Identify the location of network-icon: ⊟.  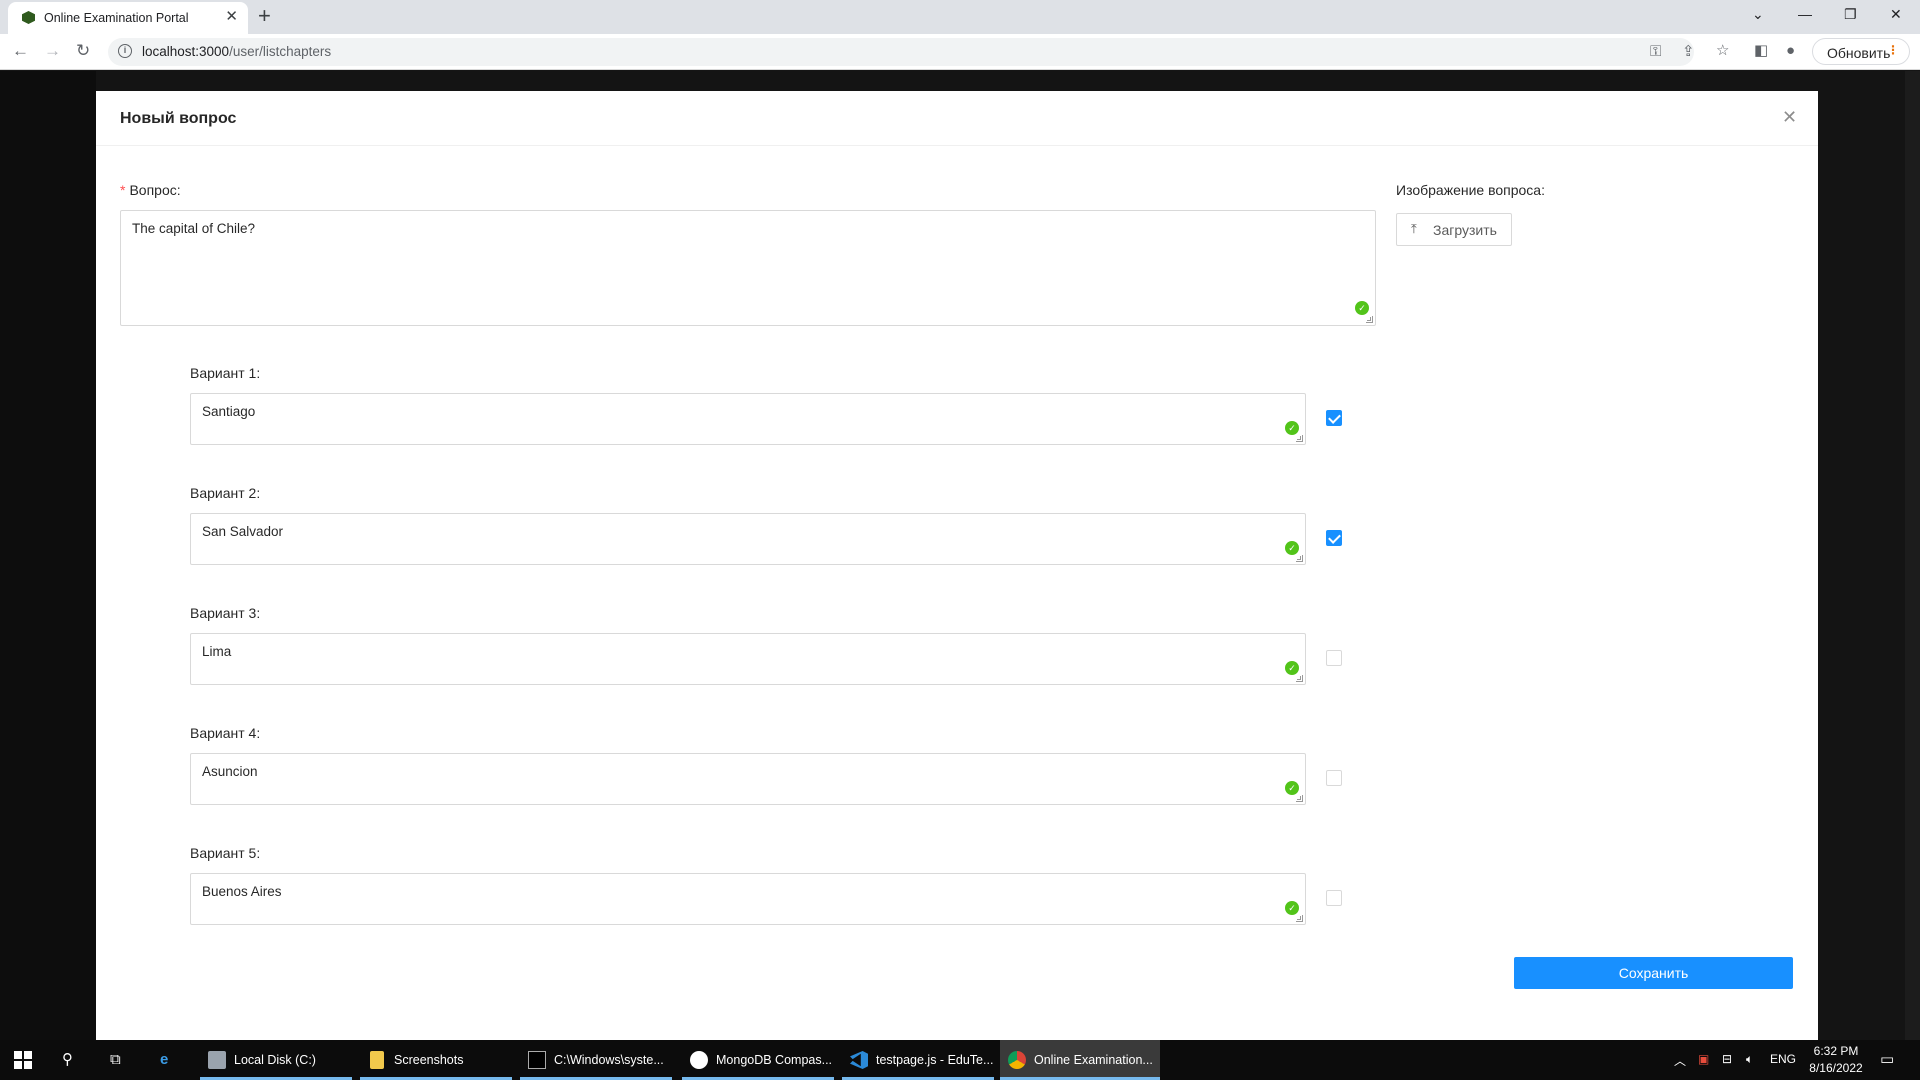
(1727, 1059).